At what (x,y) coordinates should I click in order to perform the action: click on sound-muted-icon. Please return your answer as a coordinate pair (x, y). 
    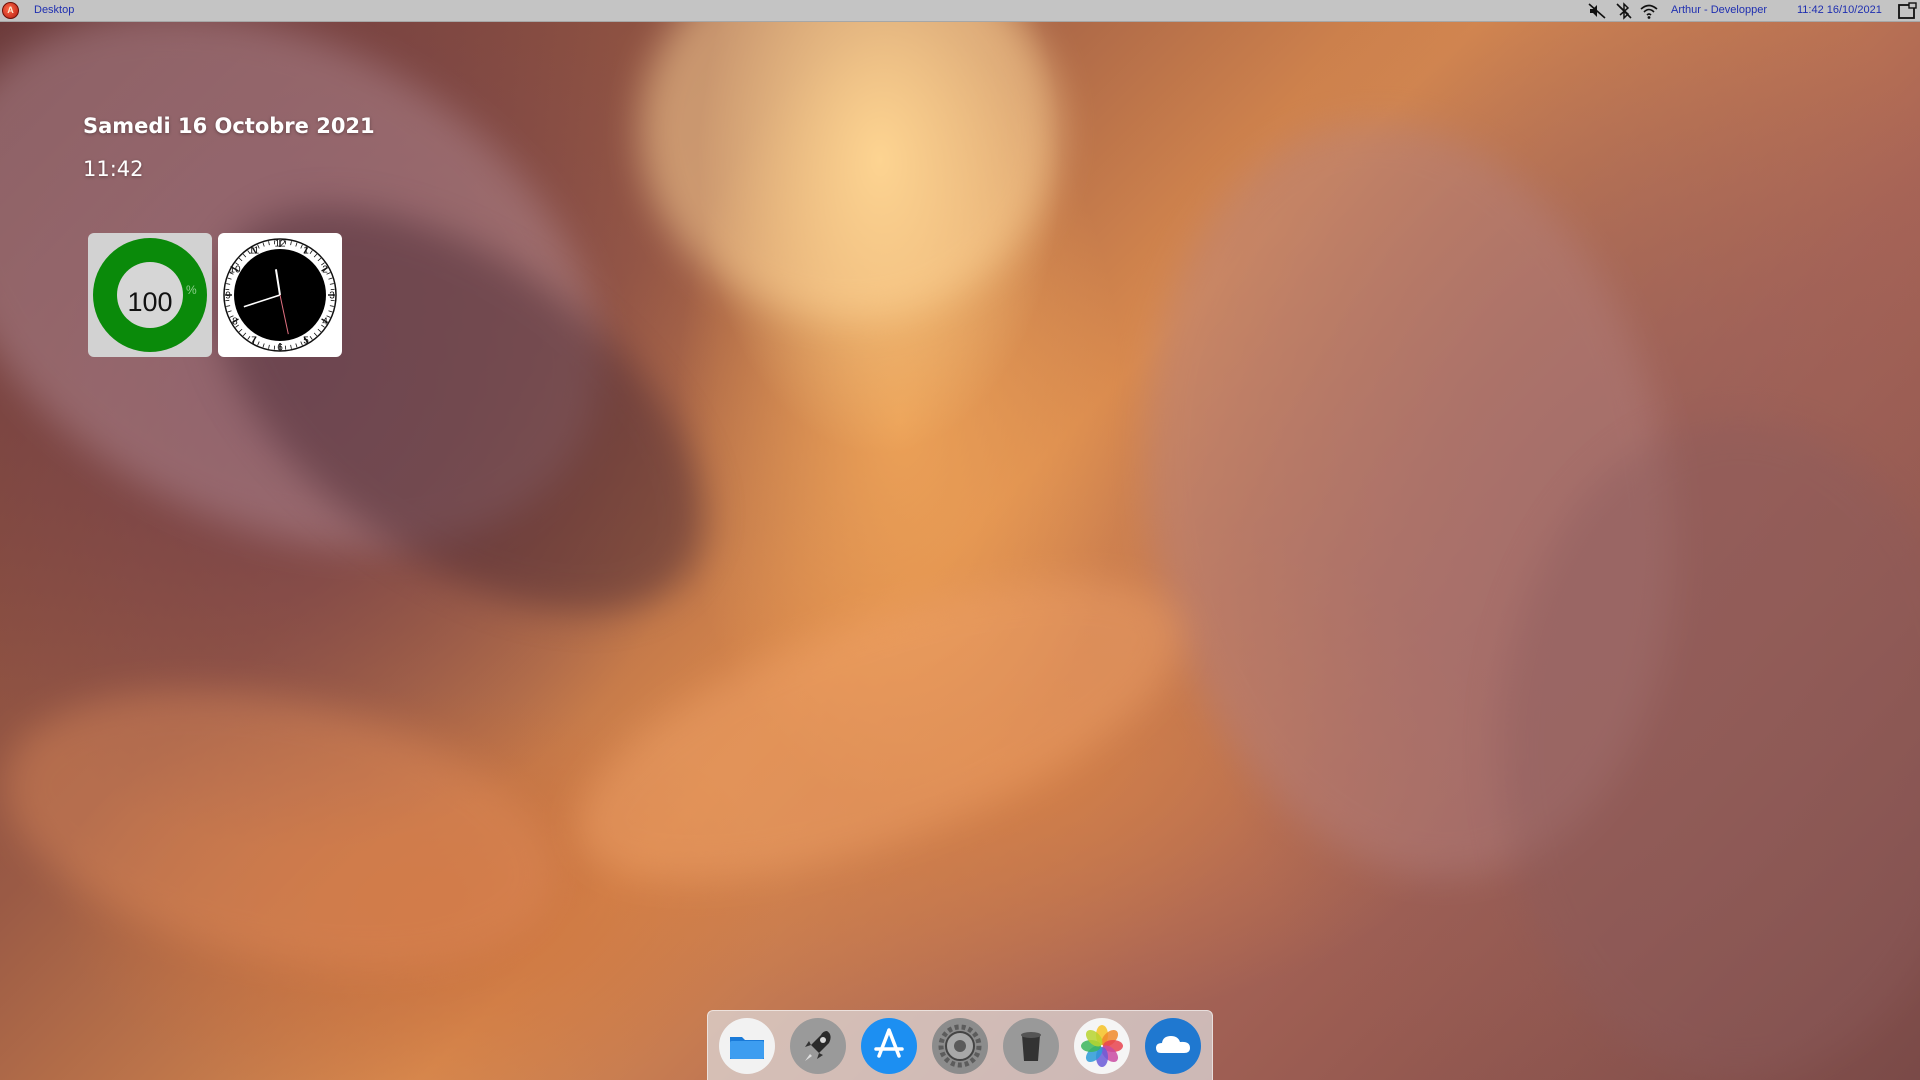
    Looking at the image, I should click on (1597, 11).